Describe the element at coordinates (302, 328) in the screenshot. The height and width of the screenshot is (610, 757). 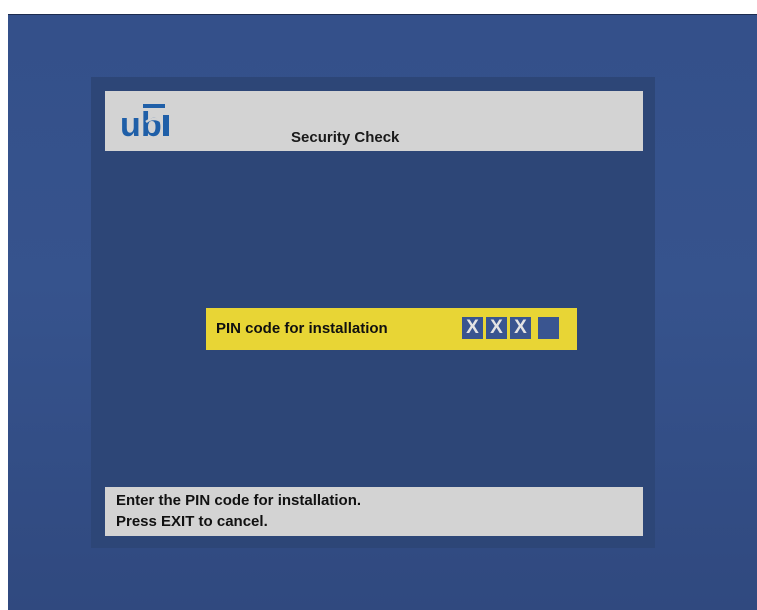
I see `pin-label: PIN code for installation` at that location.